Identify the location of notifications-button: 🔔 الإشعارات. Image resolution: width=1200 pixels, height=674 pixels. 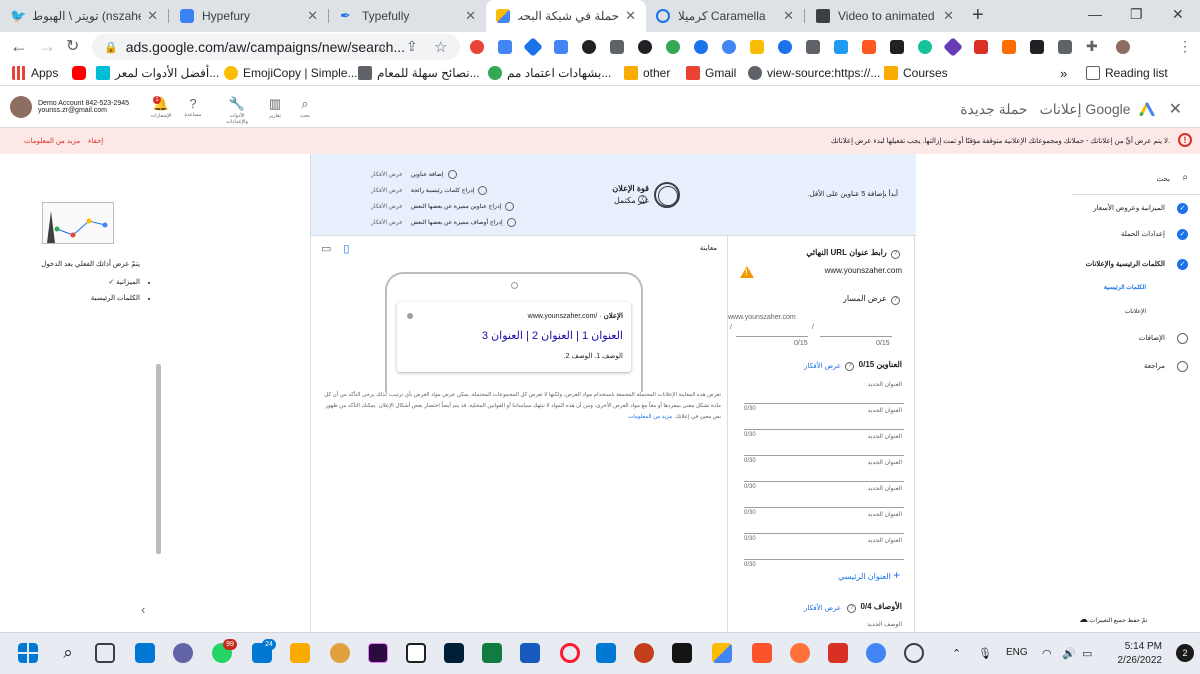
(161, 107).